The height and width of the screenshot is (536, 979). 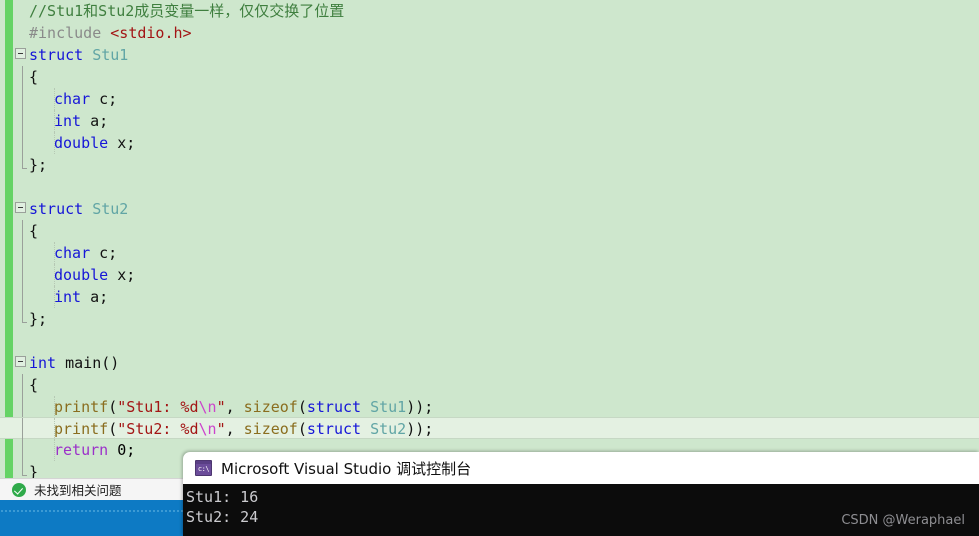 What do you see at coordinates (489, 209) in the screenshot?
I see `code-line: struct Stu2` at bounding box center [489, 209].